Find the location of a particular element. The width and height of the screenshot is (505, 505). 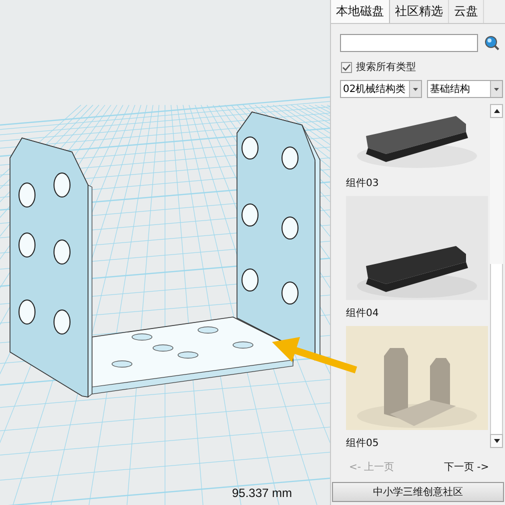

panel-tab: 本地磁盘 is located at coordinates (360, 11).